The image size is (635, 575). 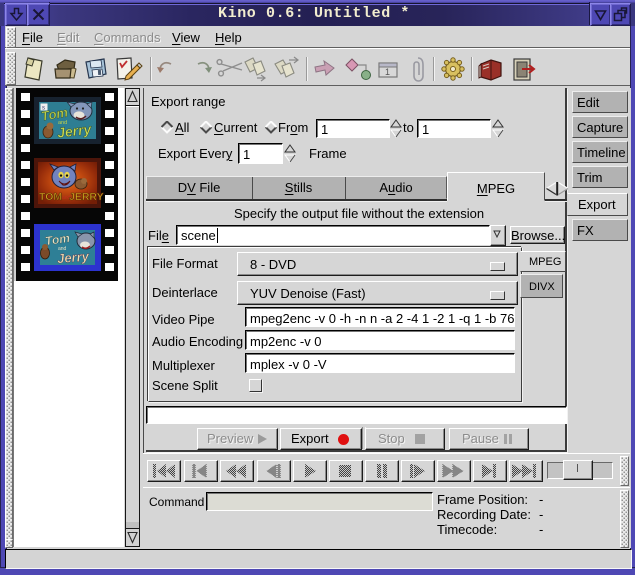 What do you see at coordinates (387, 72) in the screenshot?
I see `svg-text: 1` at bounding box center [387, 72].